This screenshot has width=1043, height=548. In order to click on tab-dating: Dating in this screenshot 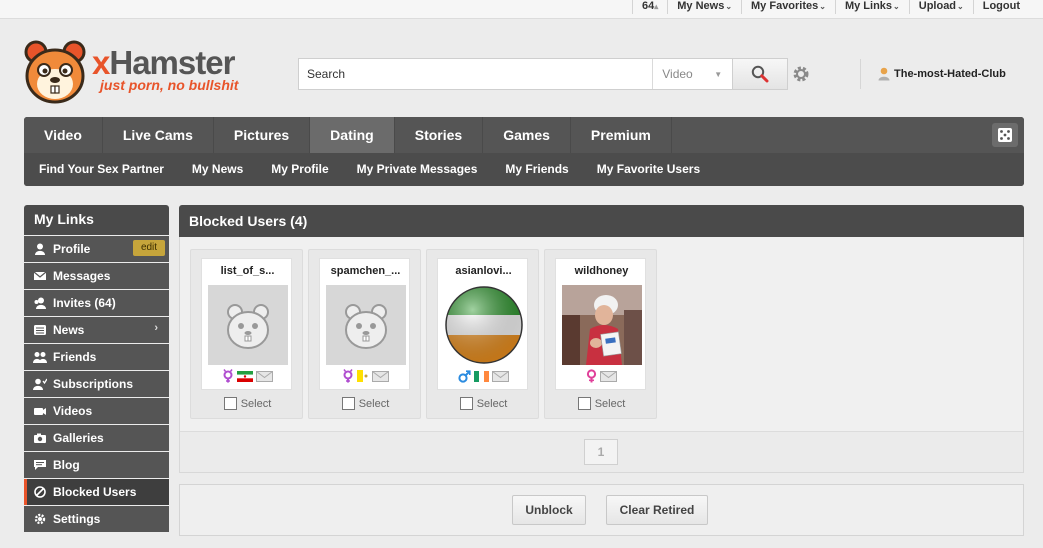, I will do `click(352, 135)`.